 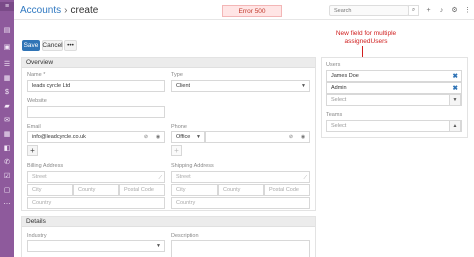 What do you see at coordinates (334, 115) in the screenshot?
I see `teams-label: Teams` at bounding box center [334, 115].